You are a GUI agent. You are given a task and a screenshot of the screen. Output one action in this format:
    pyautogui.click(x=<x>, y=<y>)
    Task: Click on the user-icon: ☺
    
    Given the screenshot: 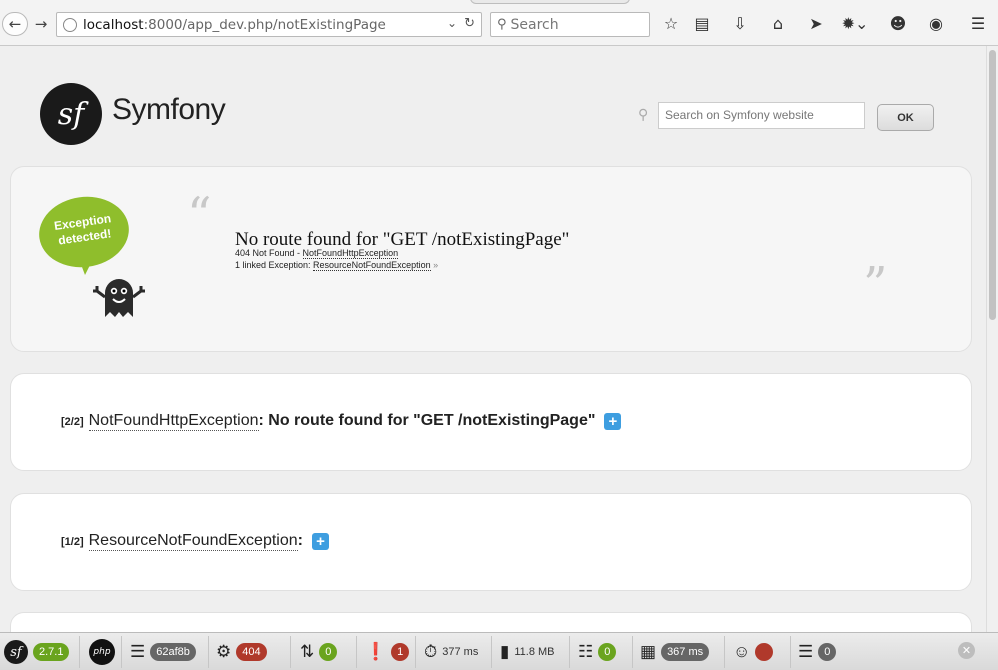 What is the action you would take?
    pyautogui.click(x=742, y=651)
    